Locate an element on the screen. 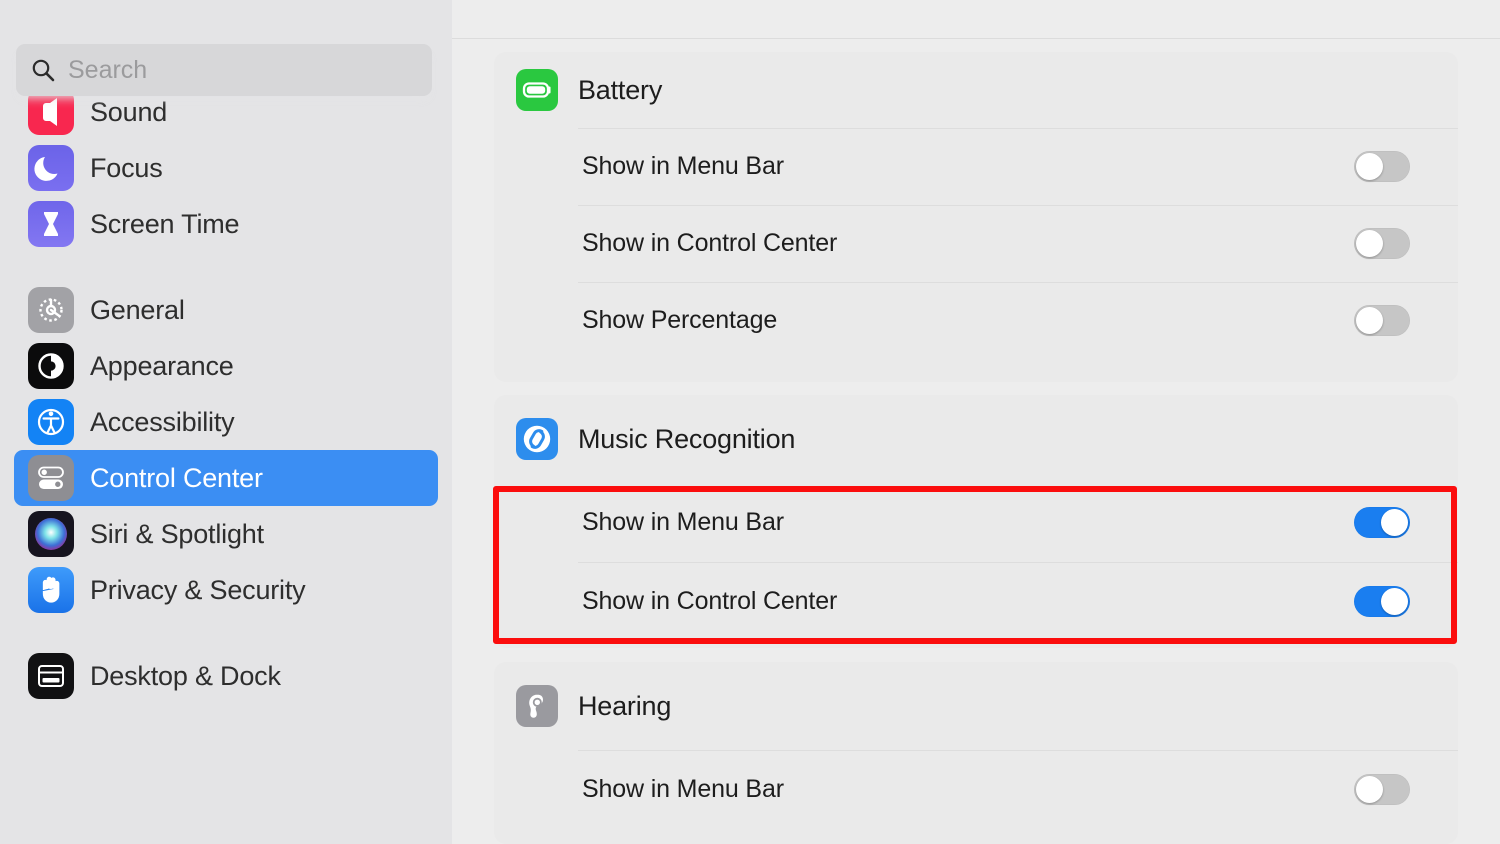  section-header-hearing: Hearing is located at coordinates (976, 706).